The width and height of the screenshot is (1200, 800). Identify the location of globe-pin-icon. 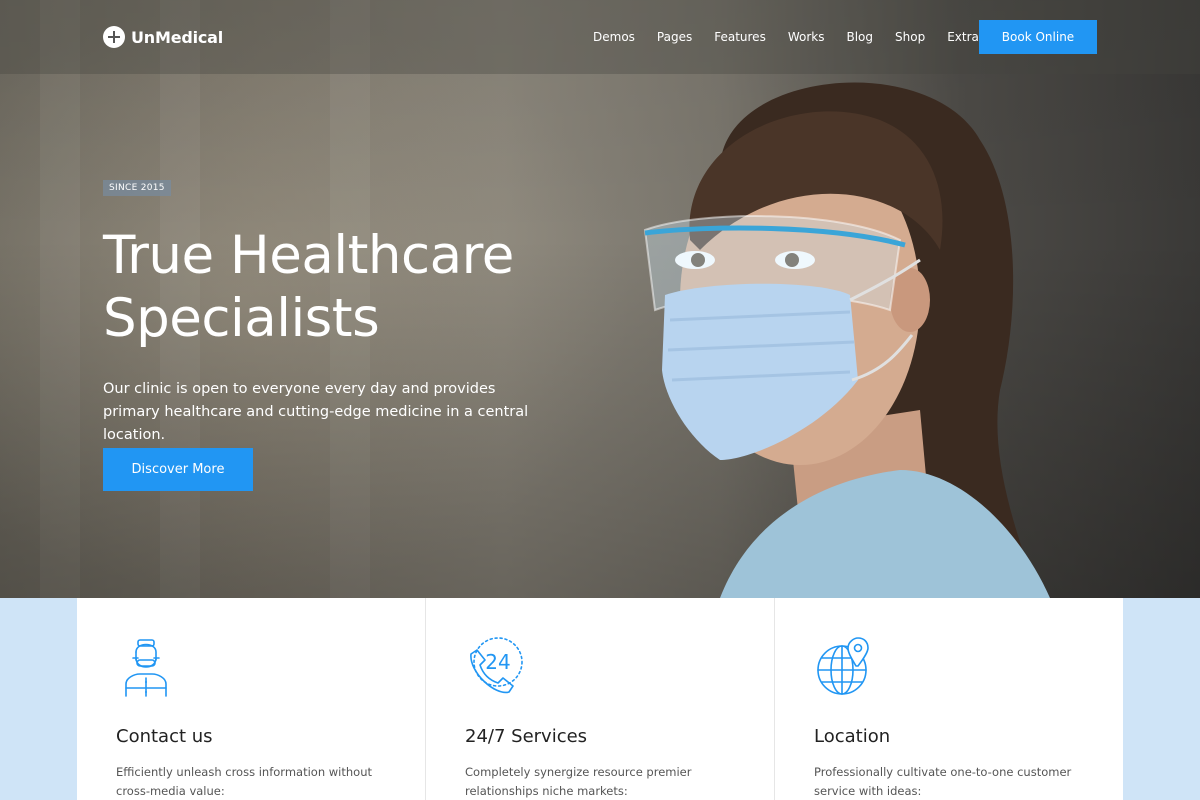
(843, 666).